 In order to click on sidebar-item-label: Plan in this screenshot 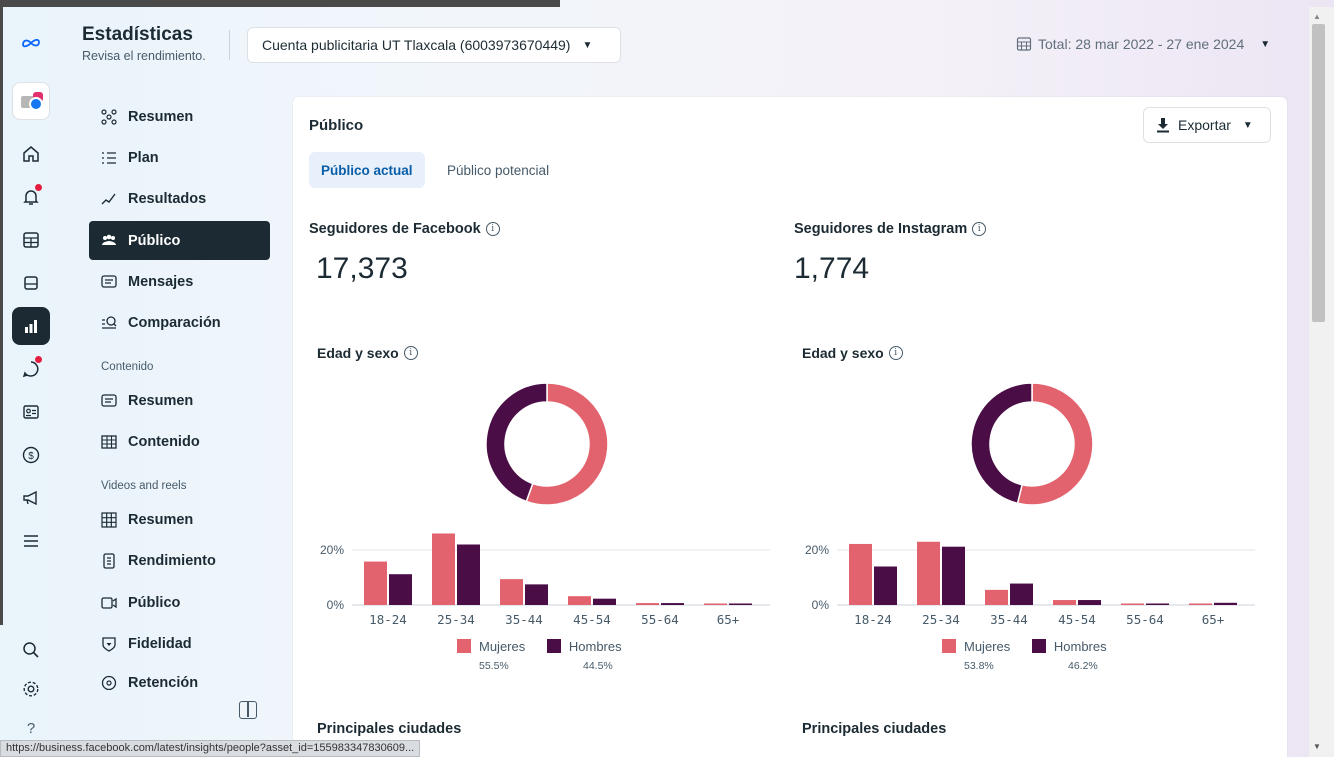, I will do `click(143, 157)`.